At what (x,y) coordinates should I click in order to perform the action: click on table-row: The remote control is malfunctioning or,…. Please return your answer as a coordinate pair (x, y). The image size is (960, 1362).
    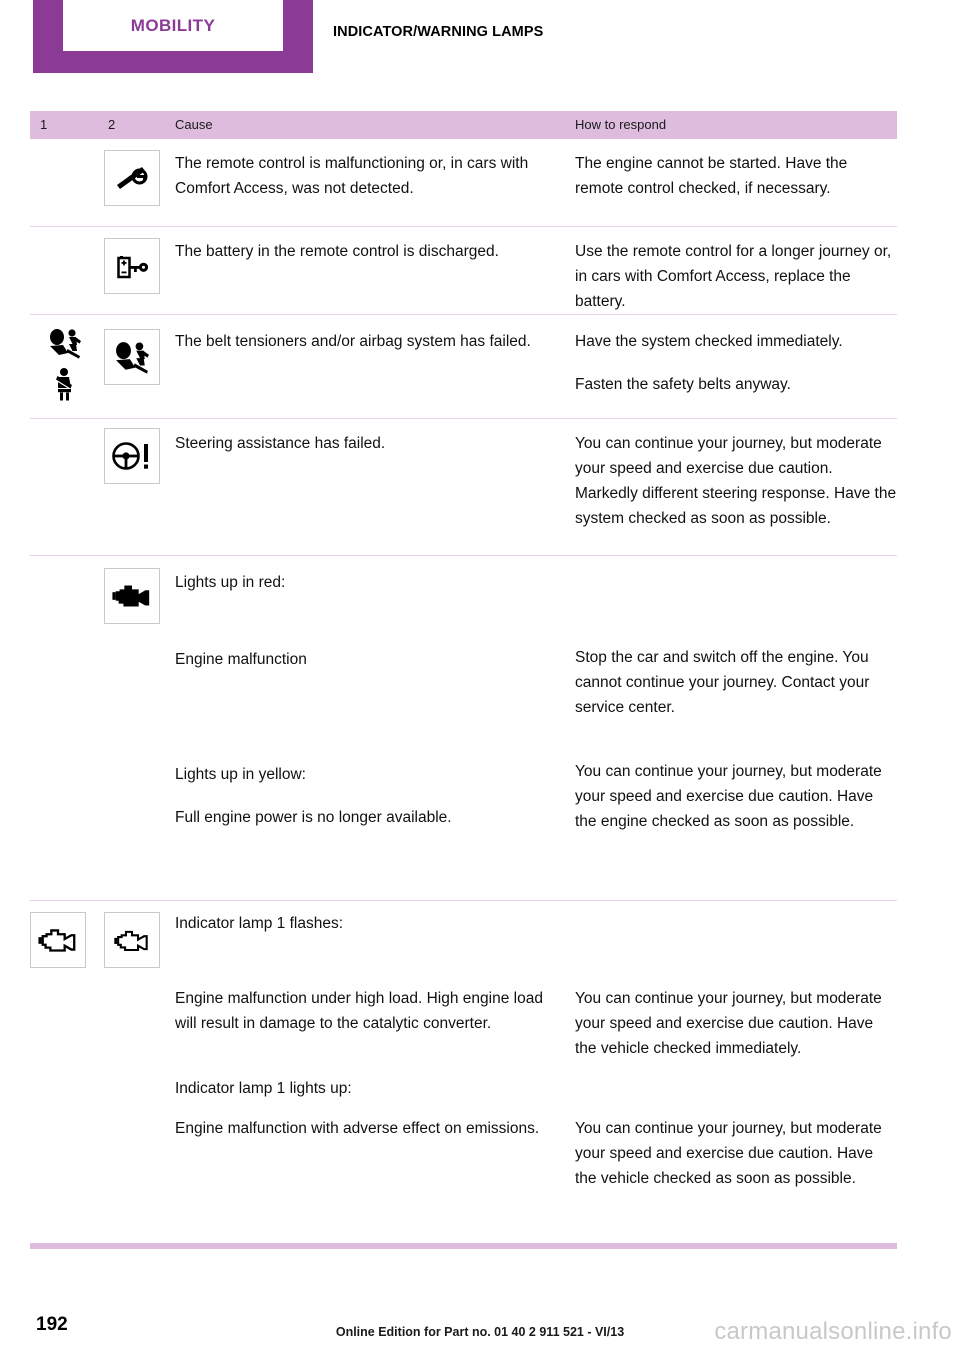
    Looking at the image, I should click on (463, 183).